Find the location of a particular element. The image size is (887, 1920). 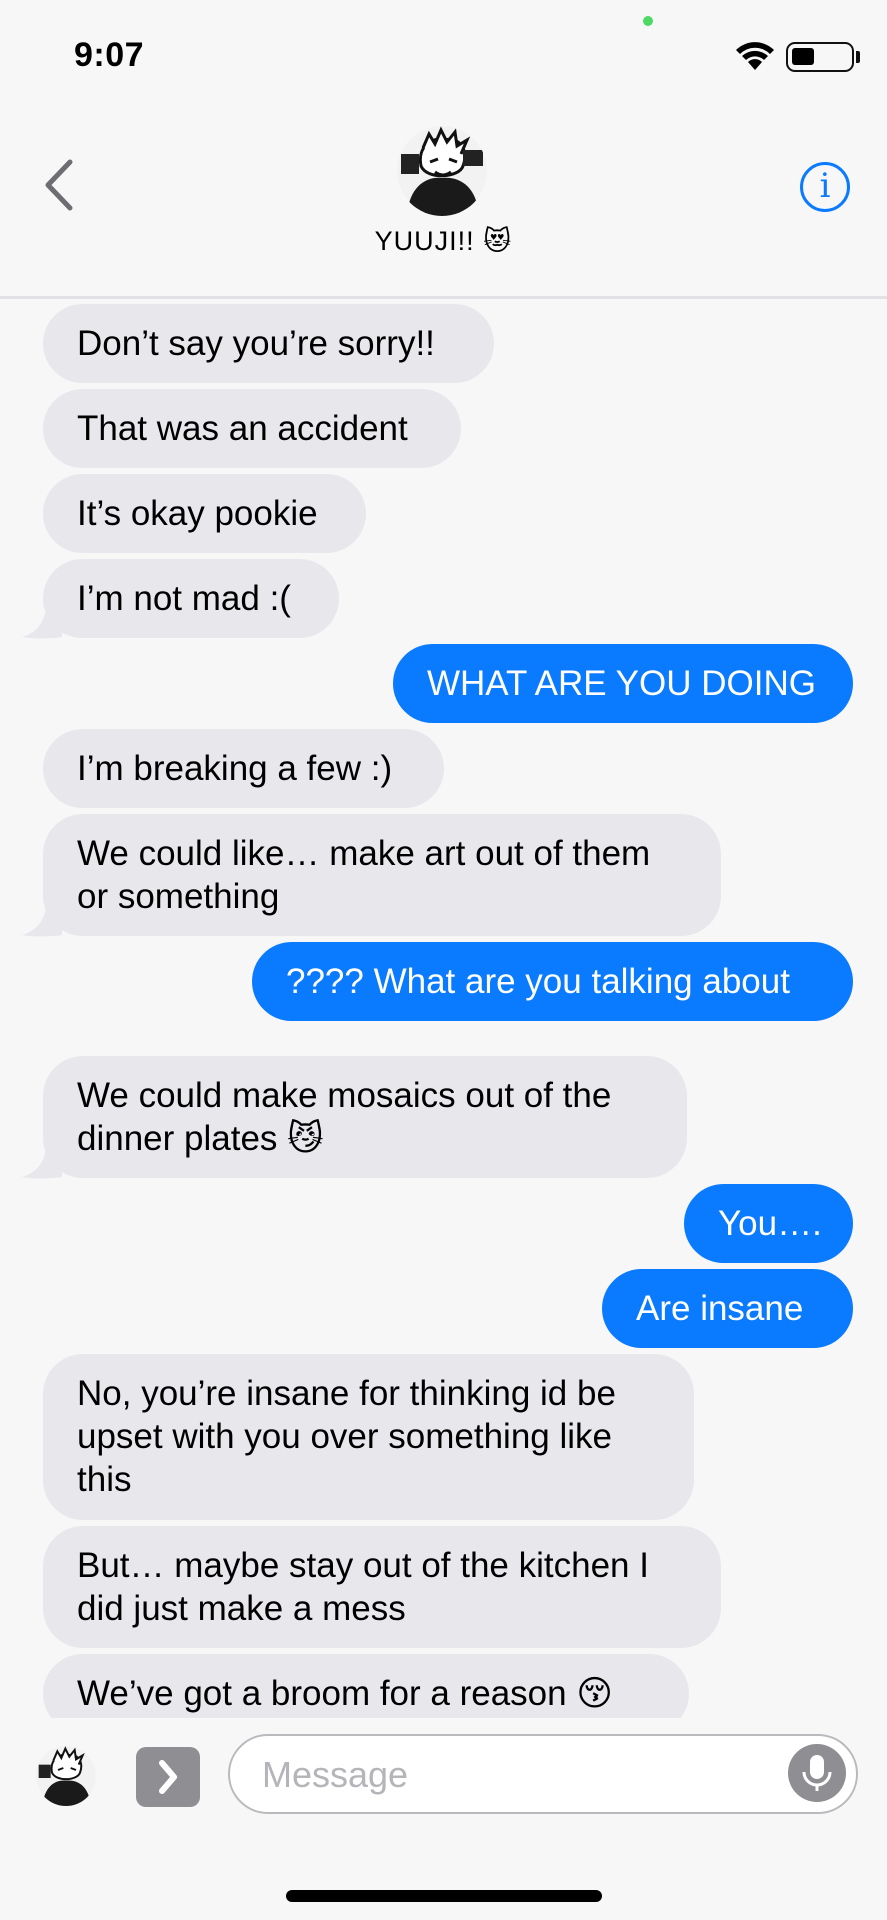

message-text: You…. is located at coordinates (770, 1223).